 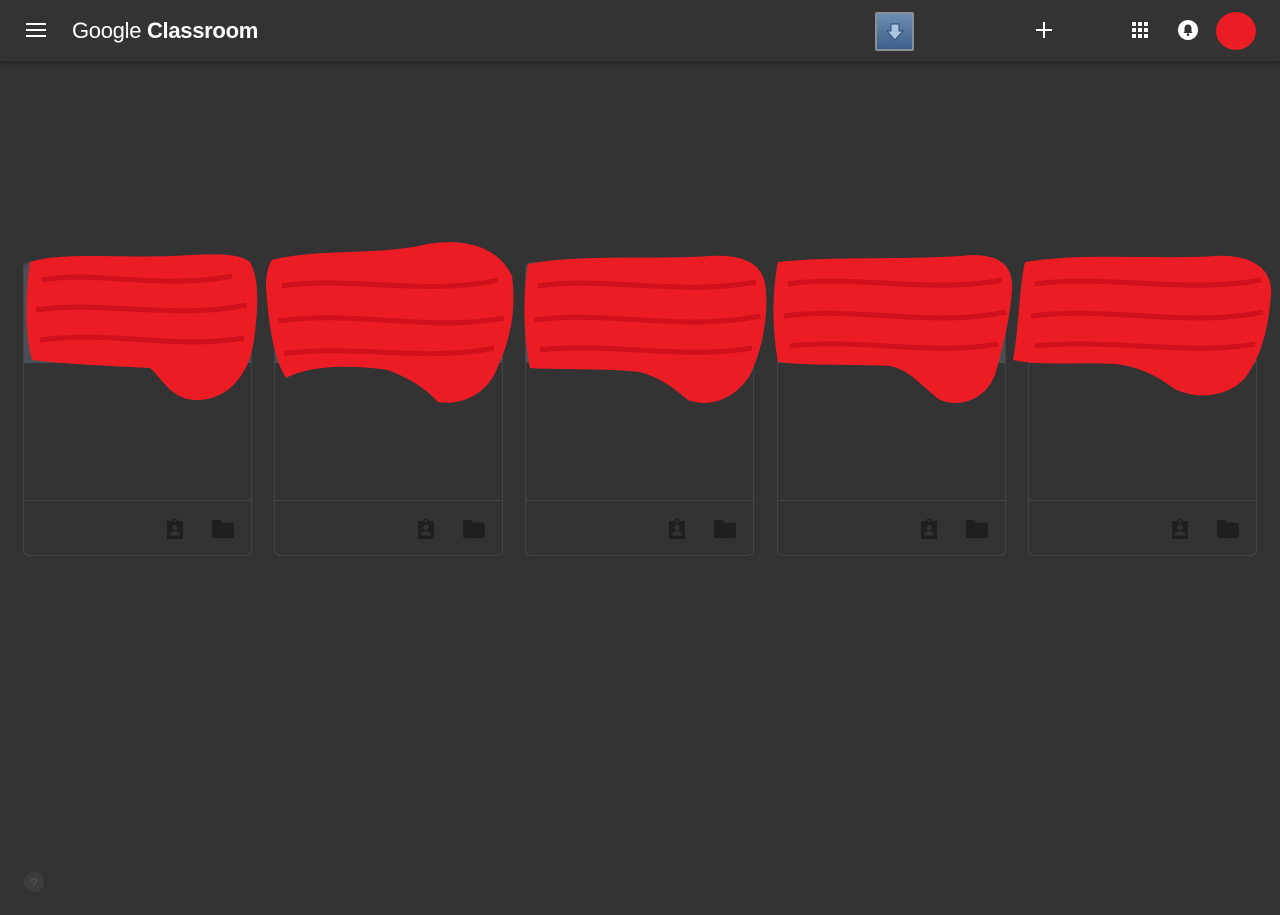 I want to click on plus-icon, so click(x=1044, y=30).